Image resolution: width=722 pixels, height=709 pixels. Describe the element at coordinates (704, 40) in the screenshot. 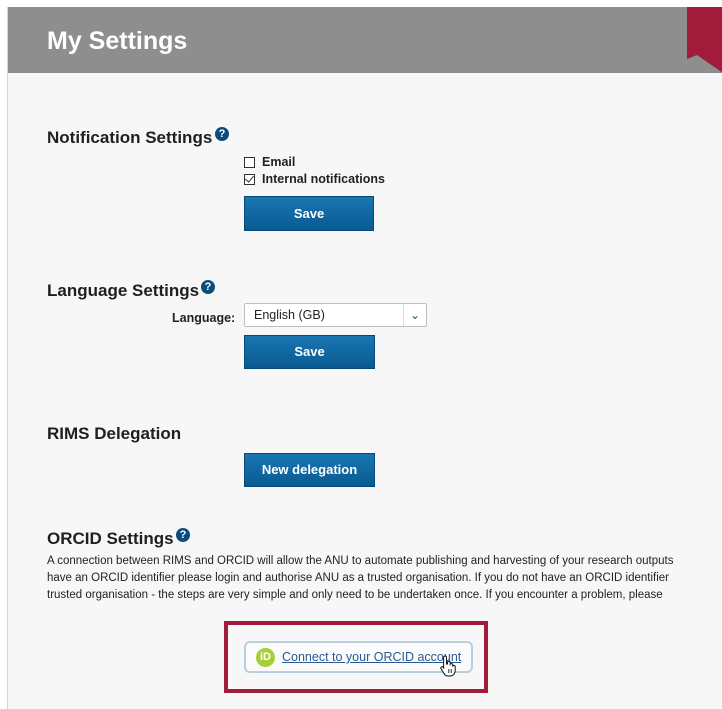

I see `corner-ribbon` at that location.